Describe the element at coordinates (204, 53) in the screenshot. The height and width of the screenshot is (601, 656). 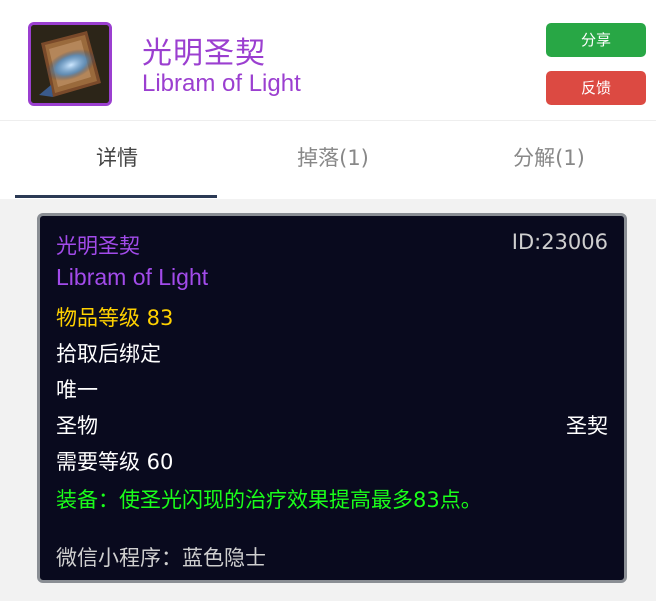
I see `item-title: 光明圣契` at that location.